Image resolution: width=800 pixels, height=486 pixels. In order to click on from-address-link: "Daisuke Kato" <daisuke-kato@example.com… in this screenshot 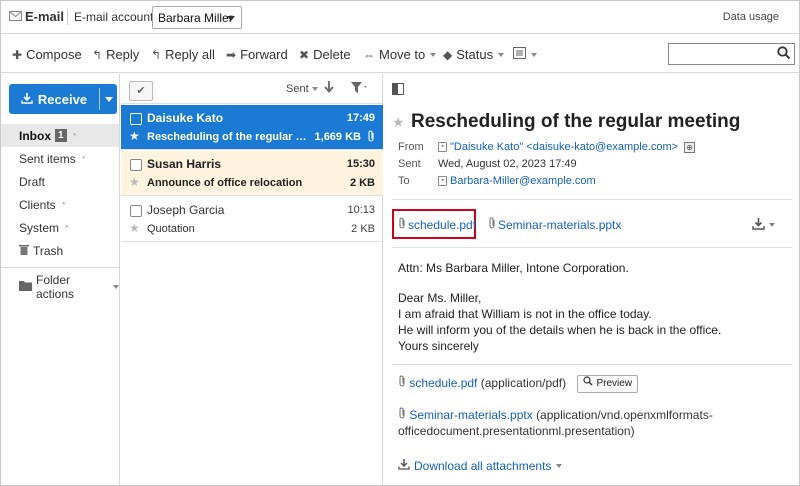, I will do `click(564, 147)`.